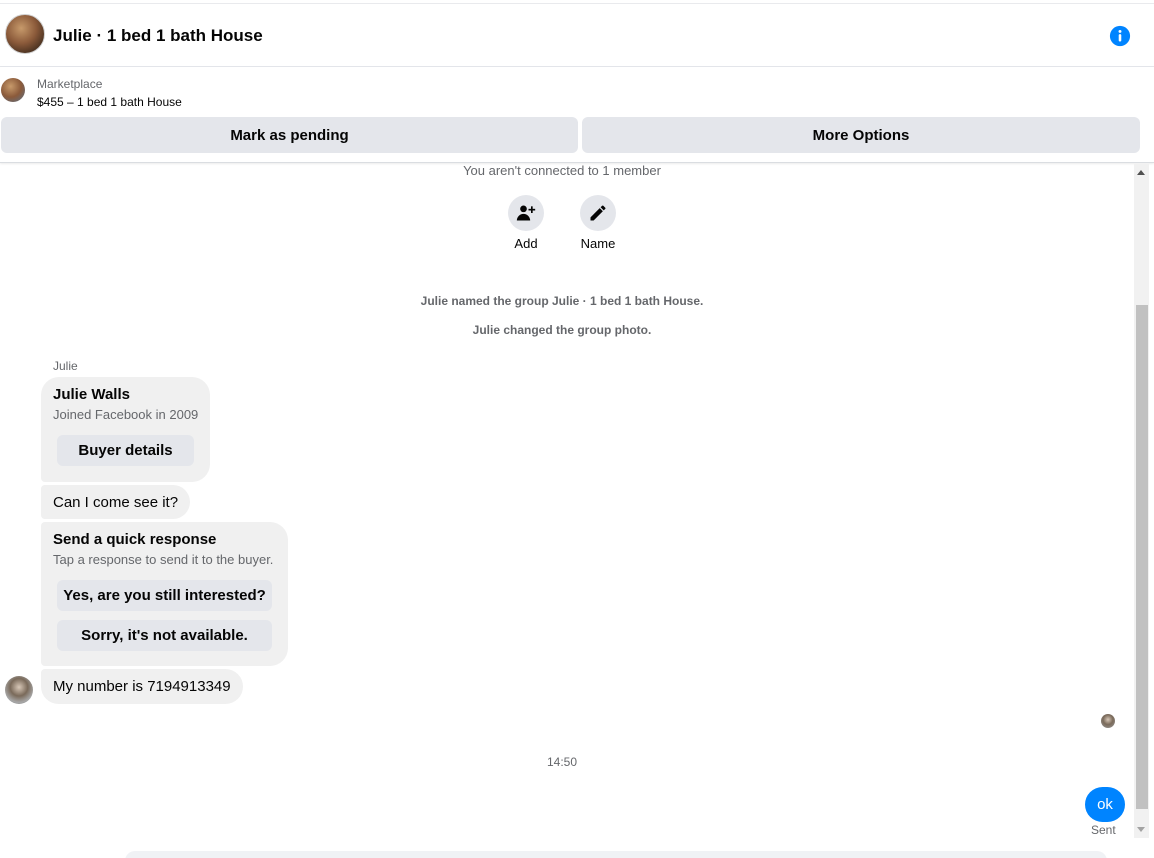 The height and width of the screenshot is (858, 1154). What do you see at coordinates (1141, 172) in the screenshot?
I see `scroll-up-arrow` at bounding box center [1141, 172].